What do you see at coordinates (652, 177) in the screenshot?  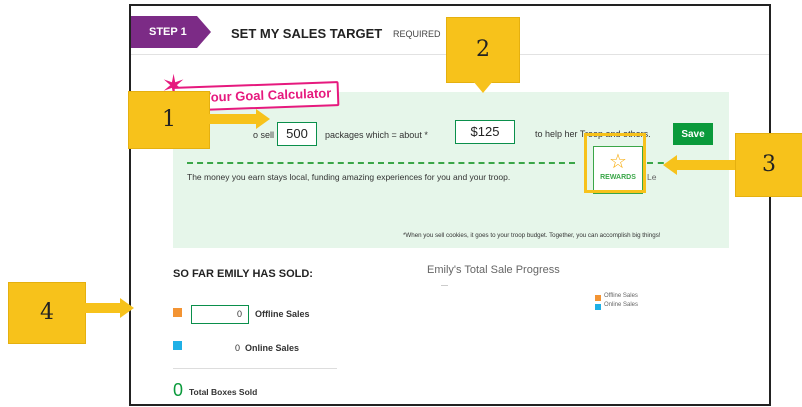 I see `side-text: Le` at bounding box center [652, 177].